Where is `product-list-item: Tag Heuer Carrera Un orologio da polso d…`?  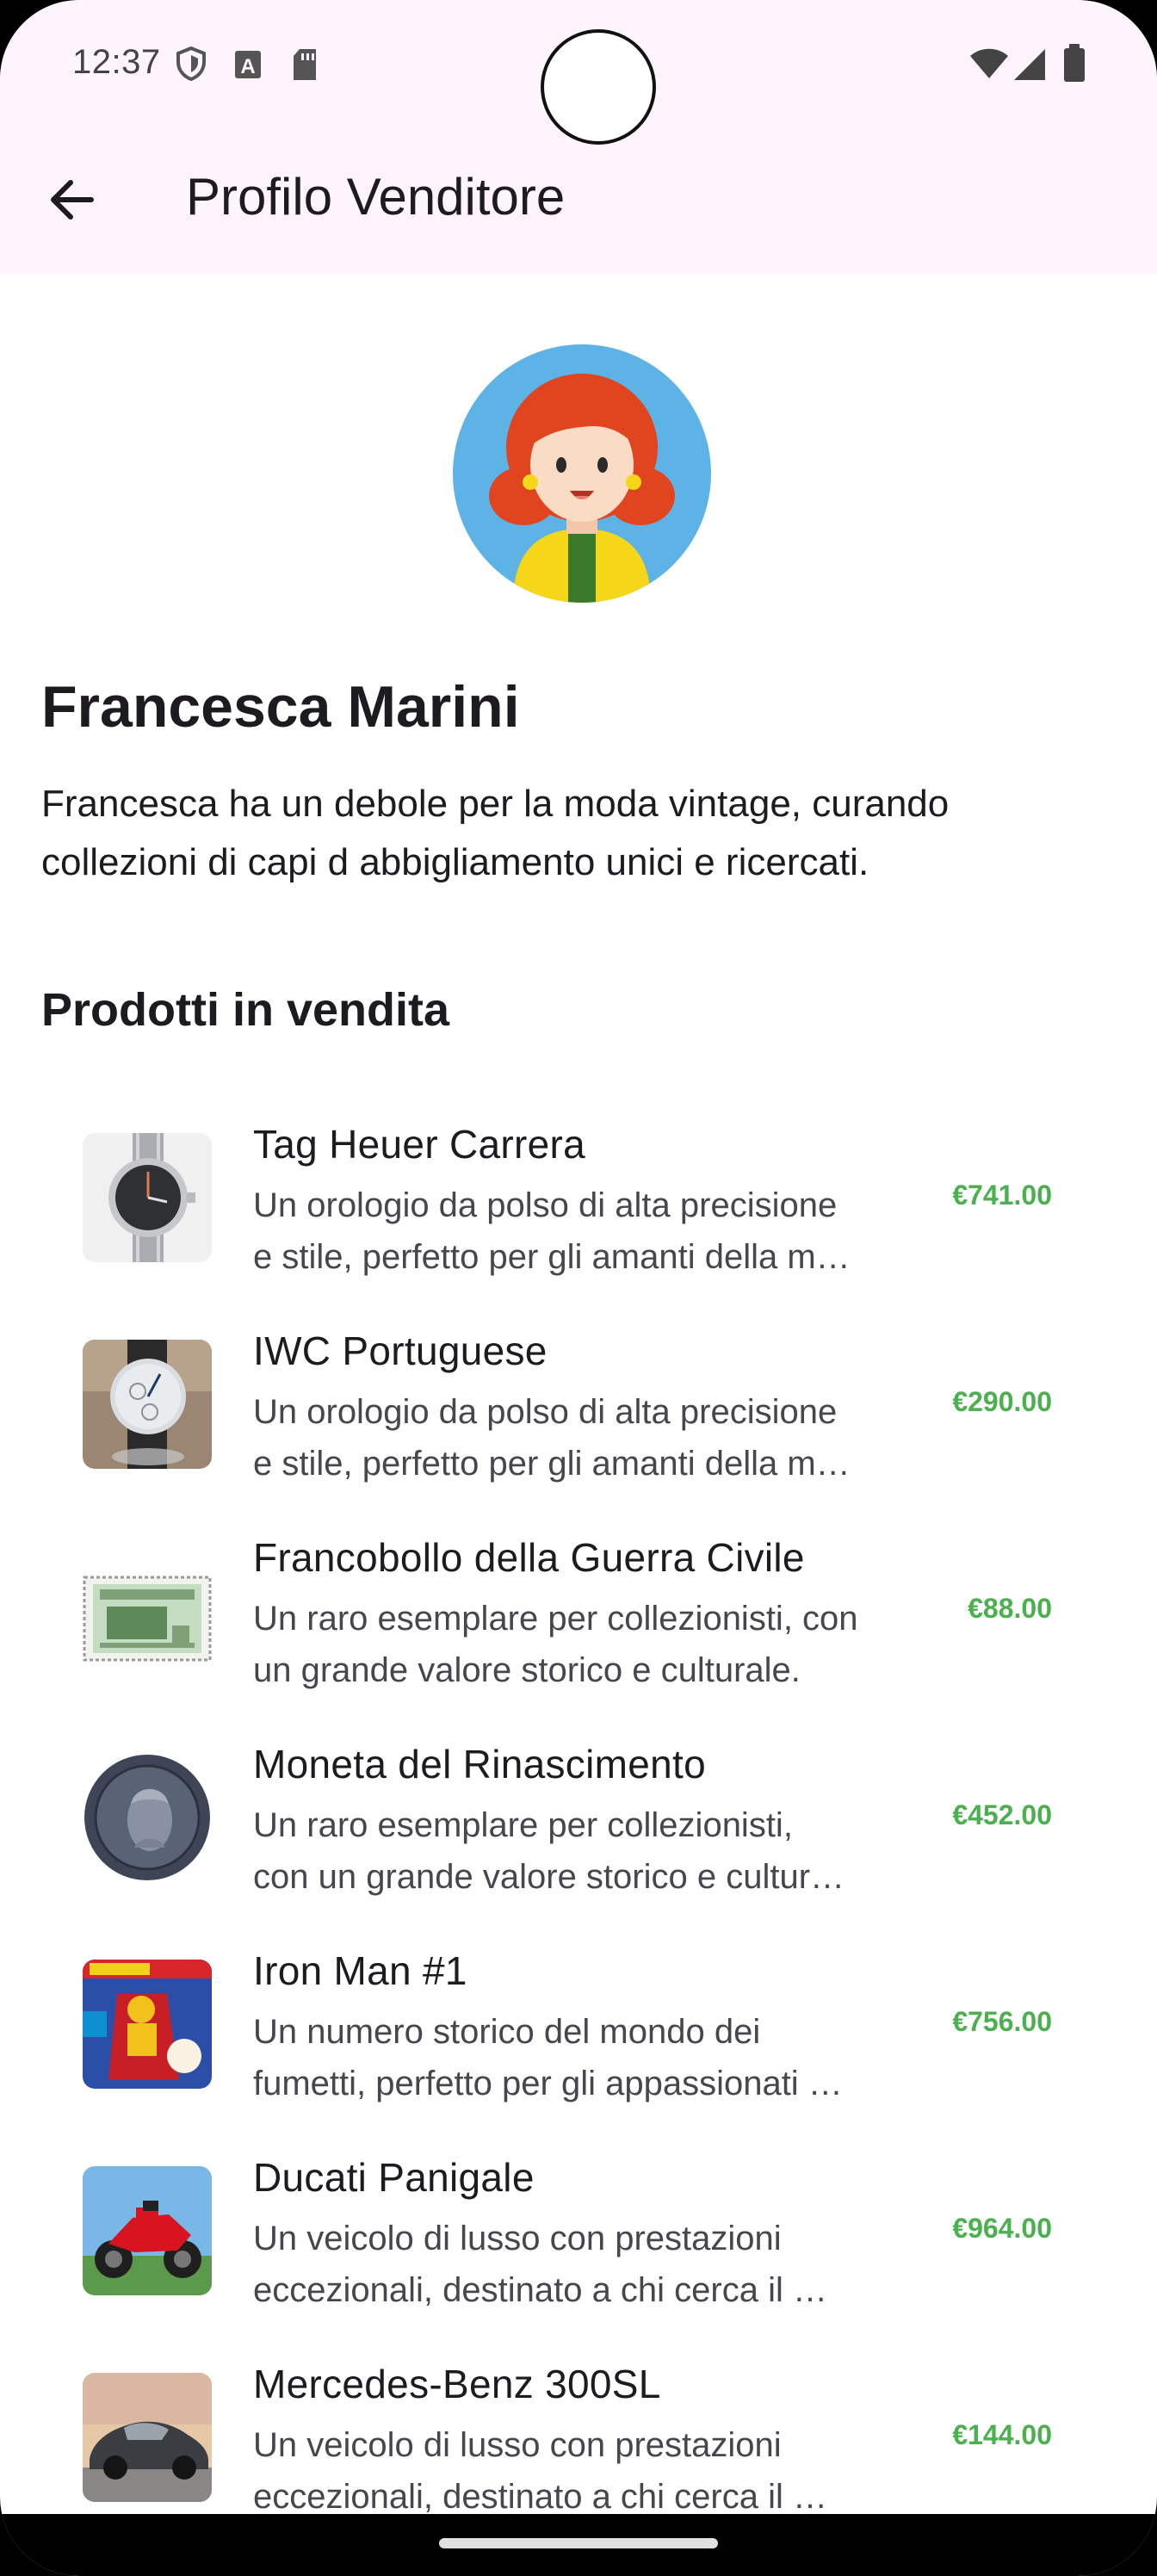
product-list-item: Tag Heuer Carrera Un orologio da polso d… is located at coordinates (579, 1210).